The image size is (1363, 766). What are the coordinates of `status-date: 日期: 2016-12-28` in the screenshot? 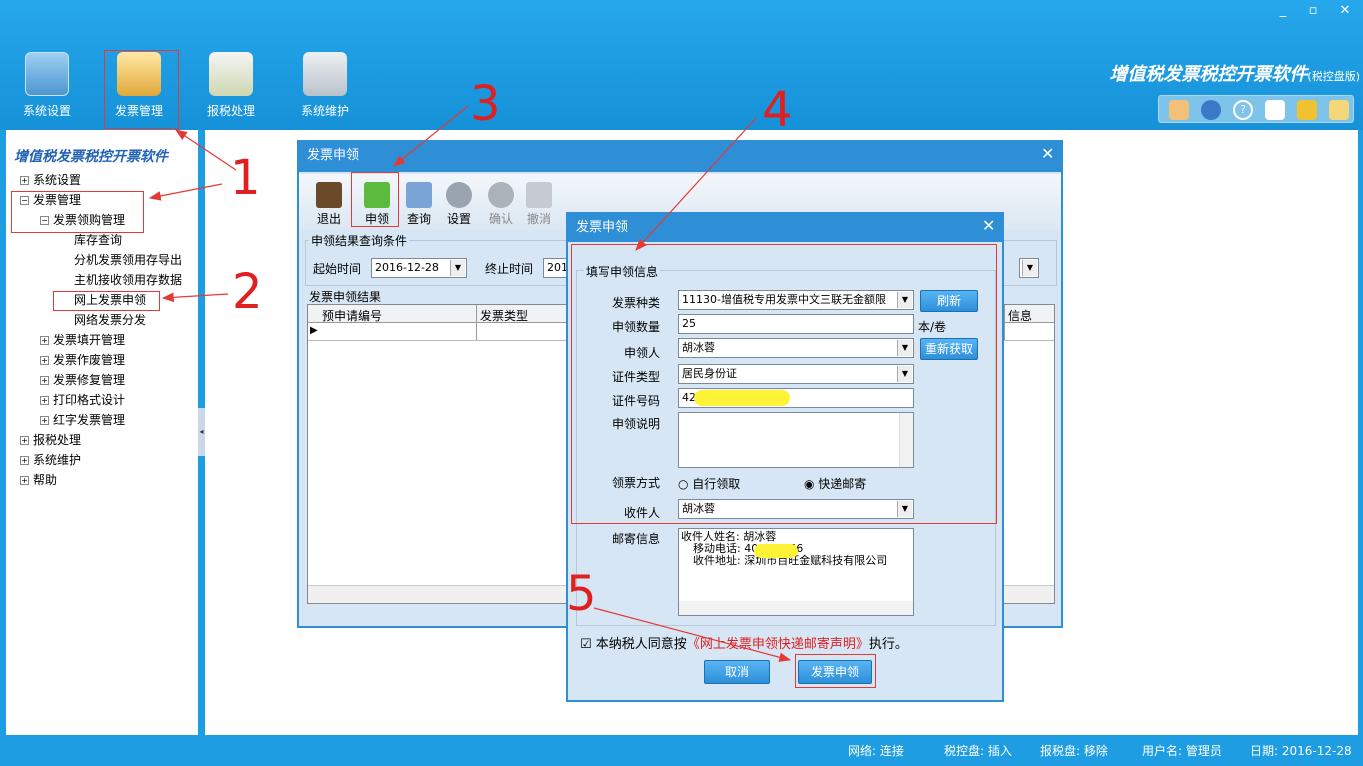 It's located at (1301, 751).